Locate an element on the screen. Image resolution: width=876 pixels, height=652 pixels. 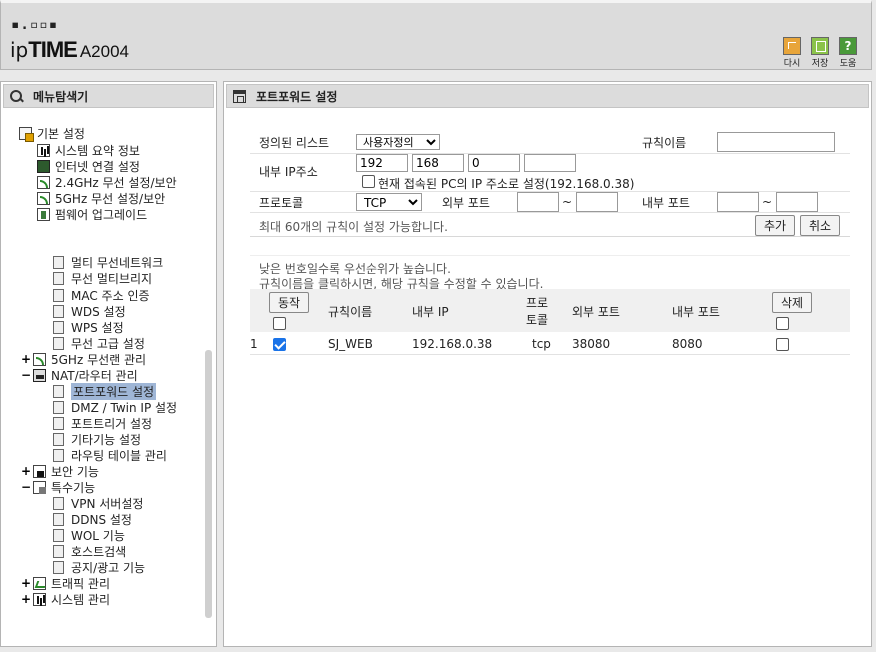
tree-item-notice-ads: 공지/광고 기능 is located at coordinates (99, 567).